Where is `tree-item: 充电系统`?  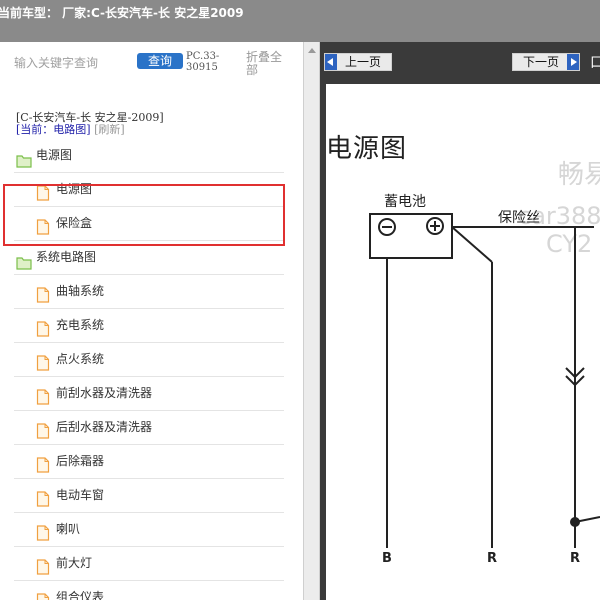
tree-item: 充电系统 is located at coordinates (149, 326).